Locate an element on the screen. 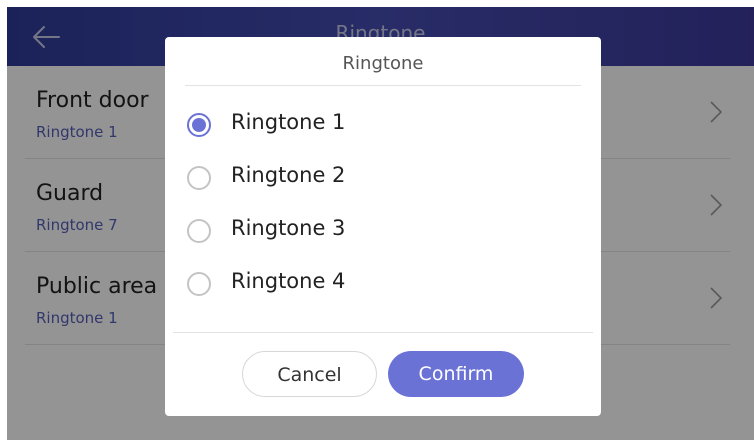 The height and width of the screenshot is (440, 754). ringtone-option-label: Ringtone 2 is located at coordinates (288, 175).